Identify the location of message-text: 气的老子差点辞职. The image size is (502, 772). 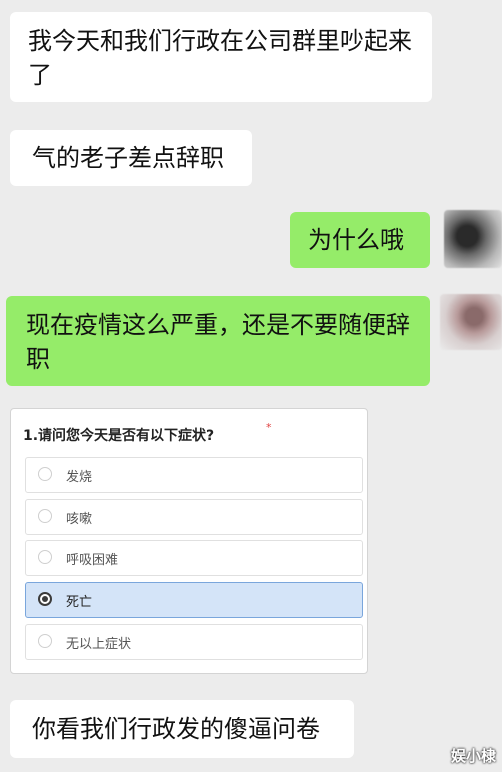
(128, 158).